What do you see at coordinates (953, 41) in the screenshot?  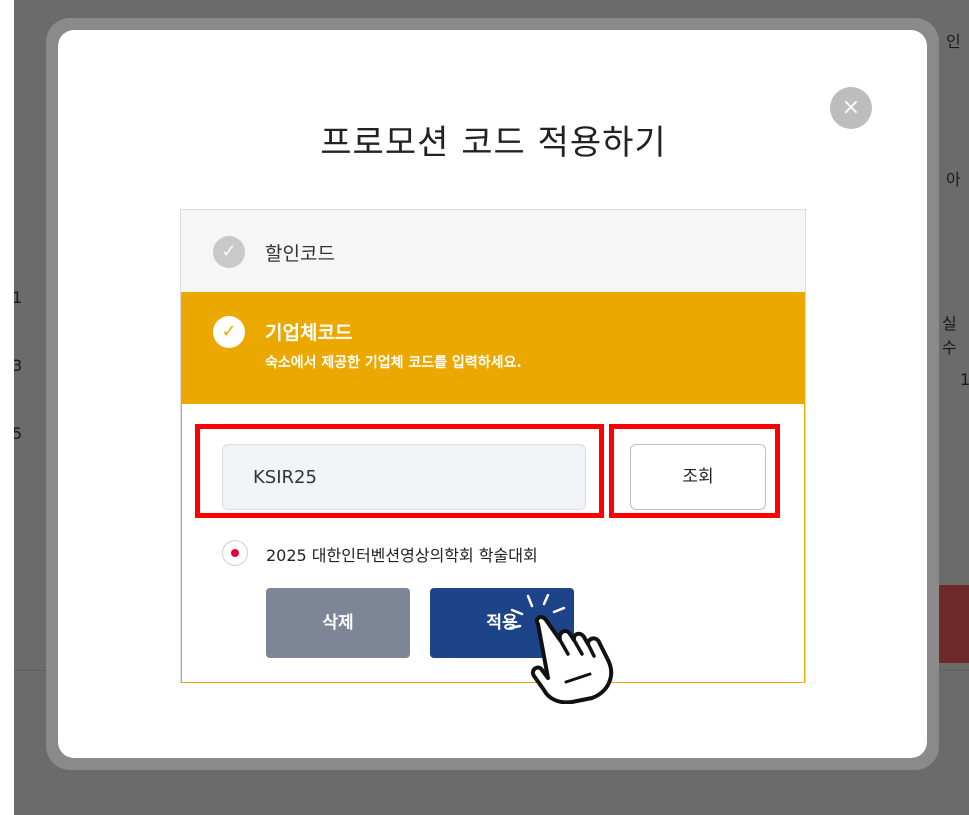 I see `bg-text: 인` at bounding box center [953, 41].